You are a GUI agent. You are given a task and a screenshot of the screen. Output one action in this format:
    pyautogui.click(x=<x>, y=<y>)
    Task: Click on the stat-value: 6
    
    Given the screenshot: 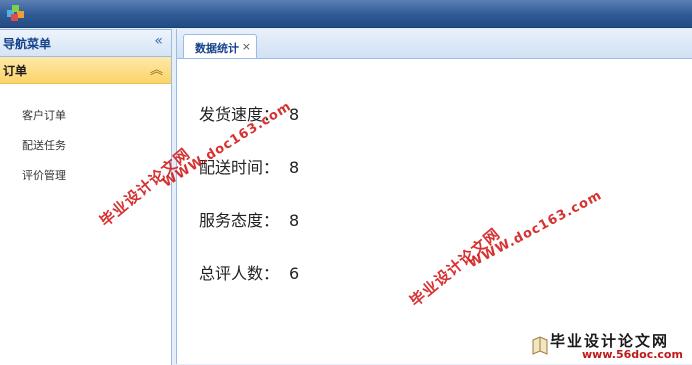 What is the action you would take?
    pyautogui.click(x=294, y=273)
    